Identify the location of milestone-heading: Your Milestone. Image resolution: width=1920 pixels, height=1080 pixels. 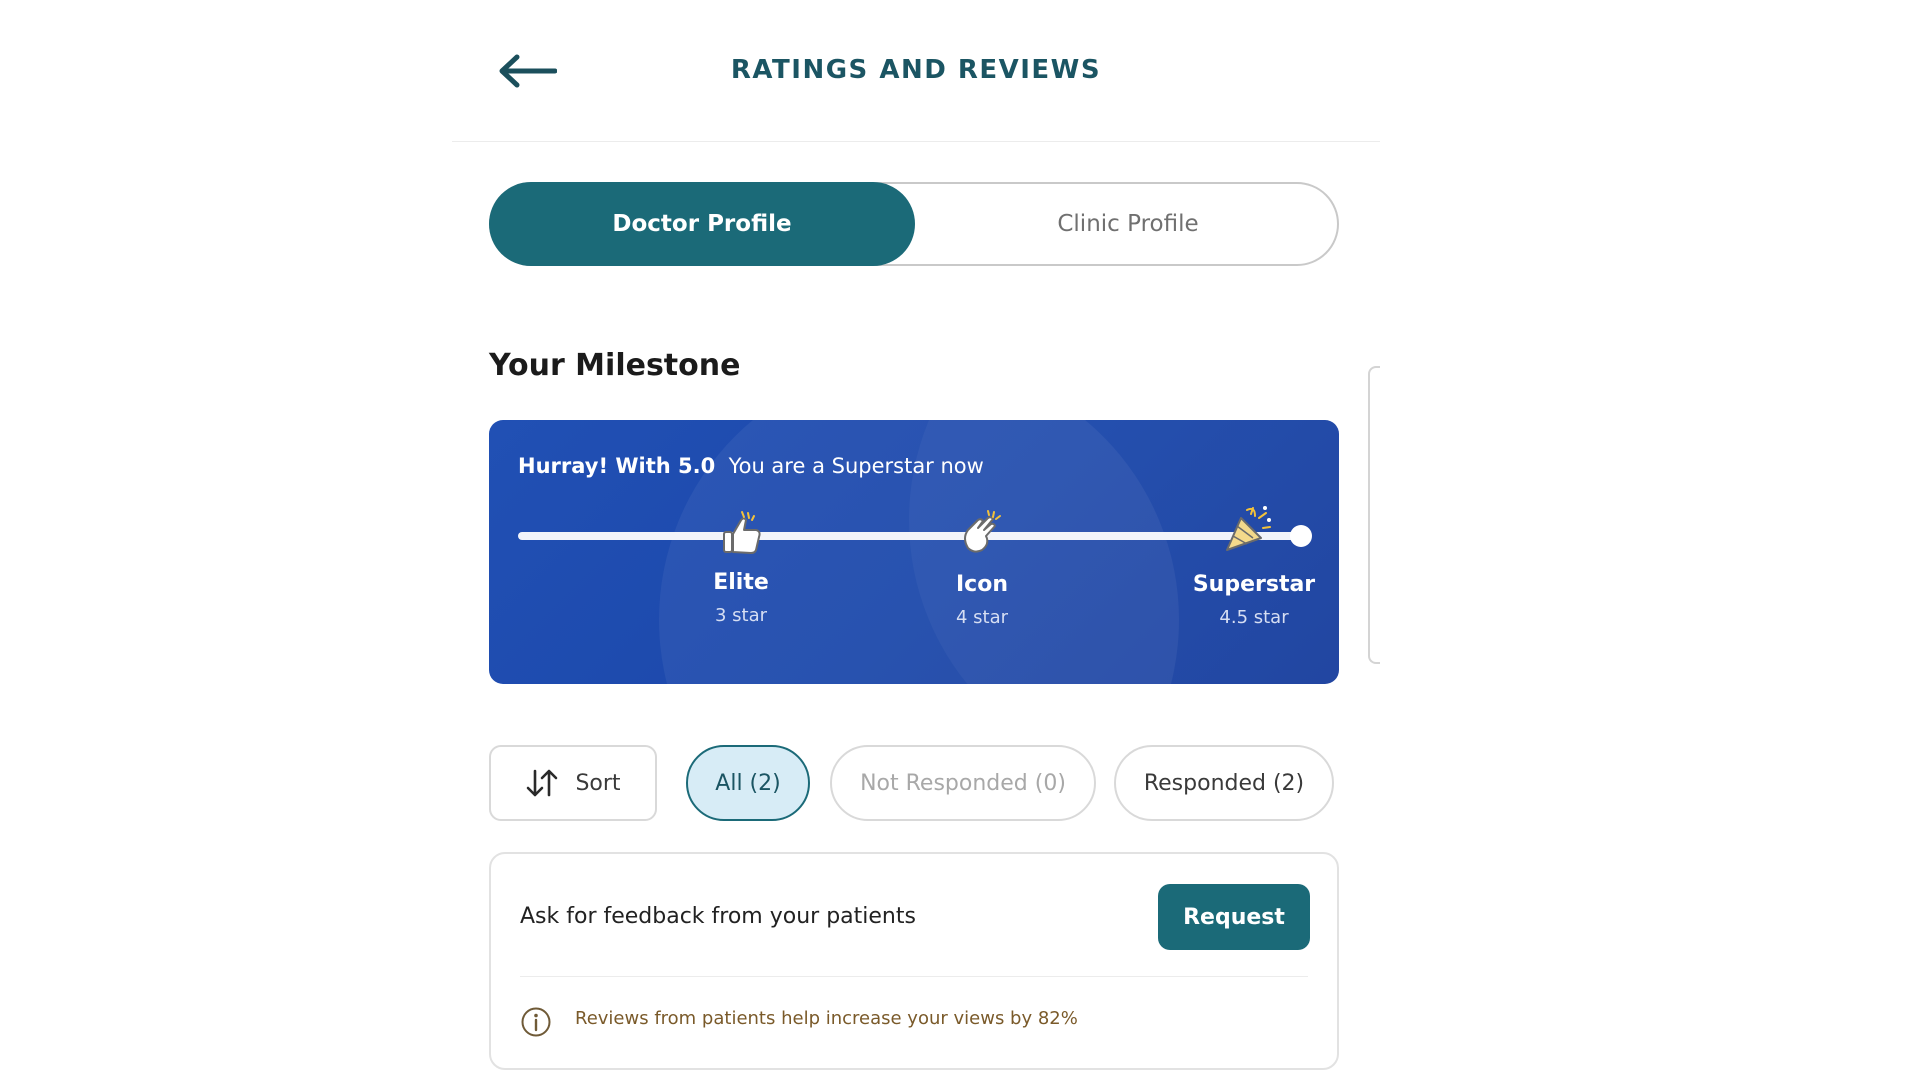
(615, 365).